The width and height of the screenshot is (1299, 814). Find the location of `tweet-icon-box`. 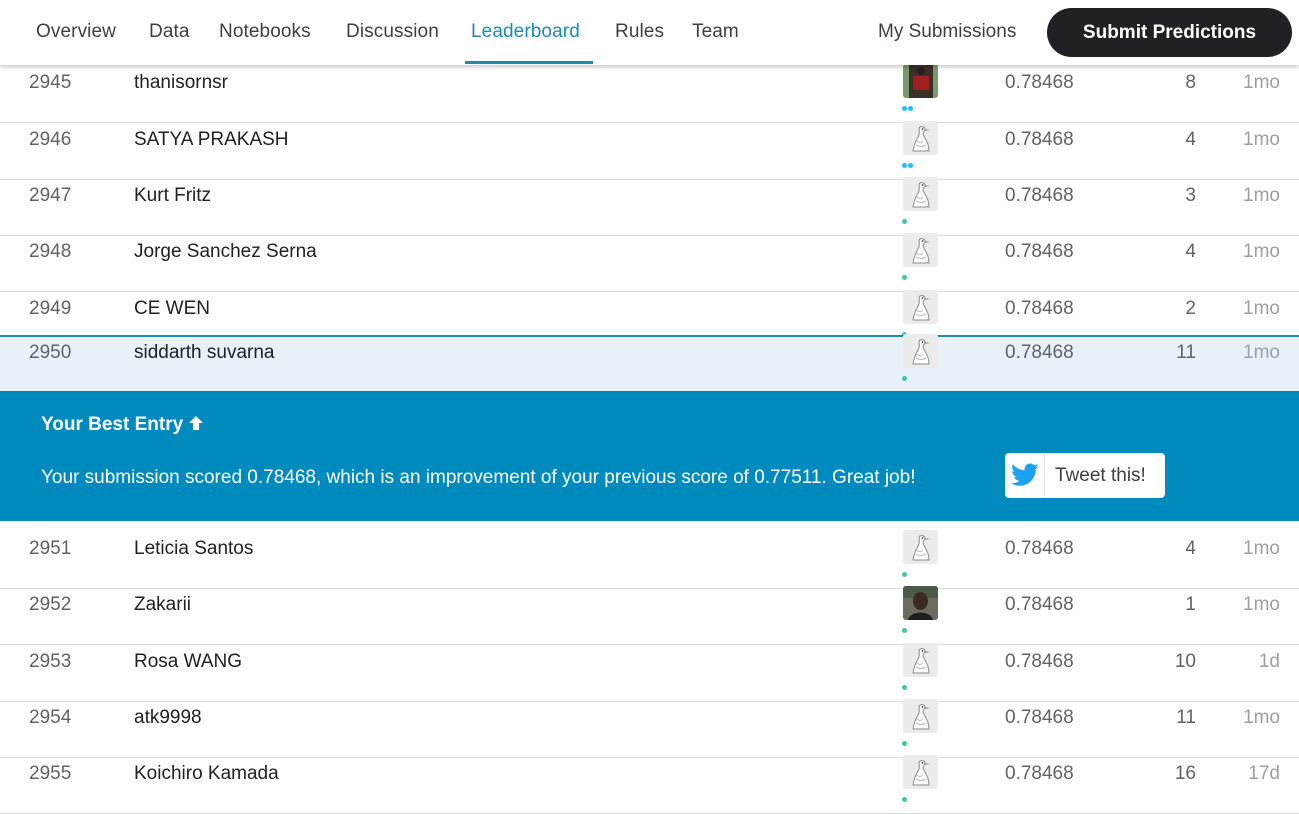

tweet-icon-box is located at coordinates (1025, 475).